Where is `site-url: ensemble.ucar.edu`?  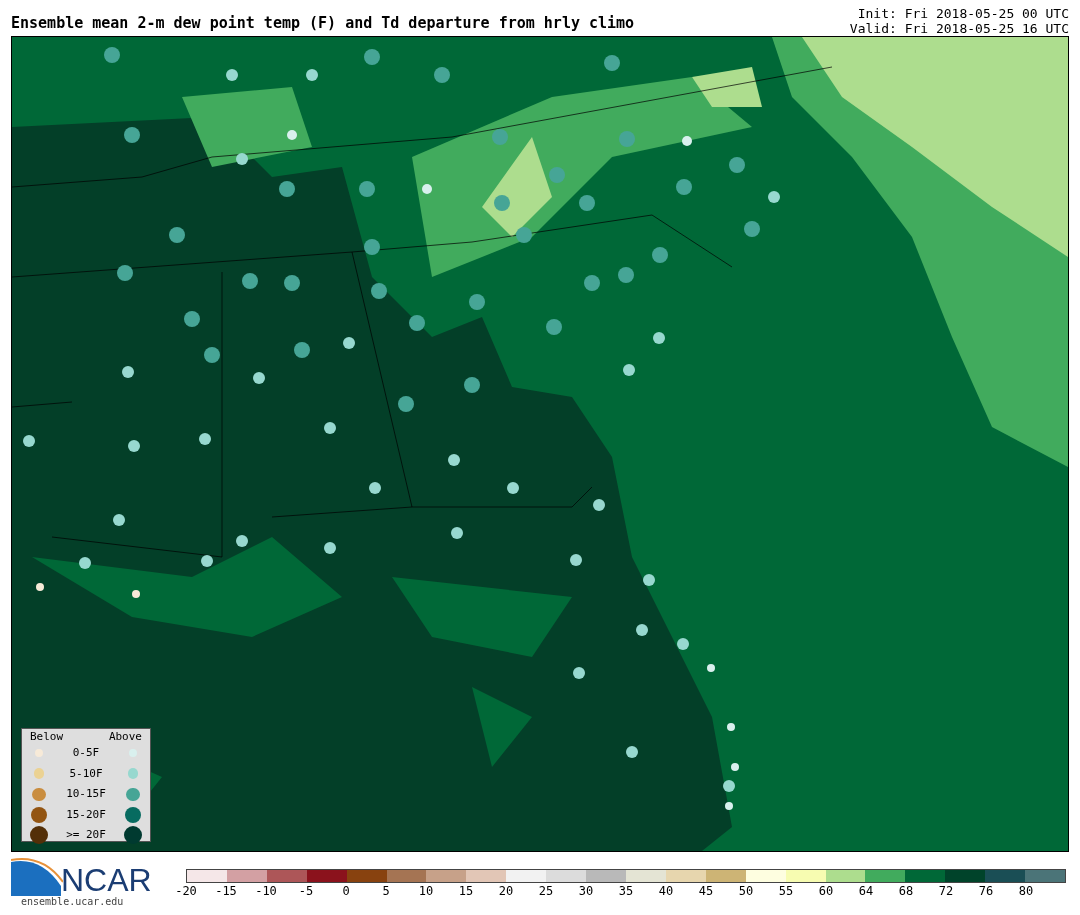
site-url: ensemble.ucar.edu is located at coordinates (73, 902).